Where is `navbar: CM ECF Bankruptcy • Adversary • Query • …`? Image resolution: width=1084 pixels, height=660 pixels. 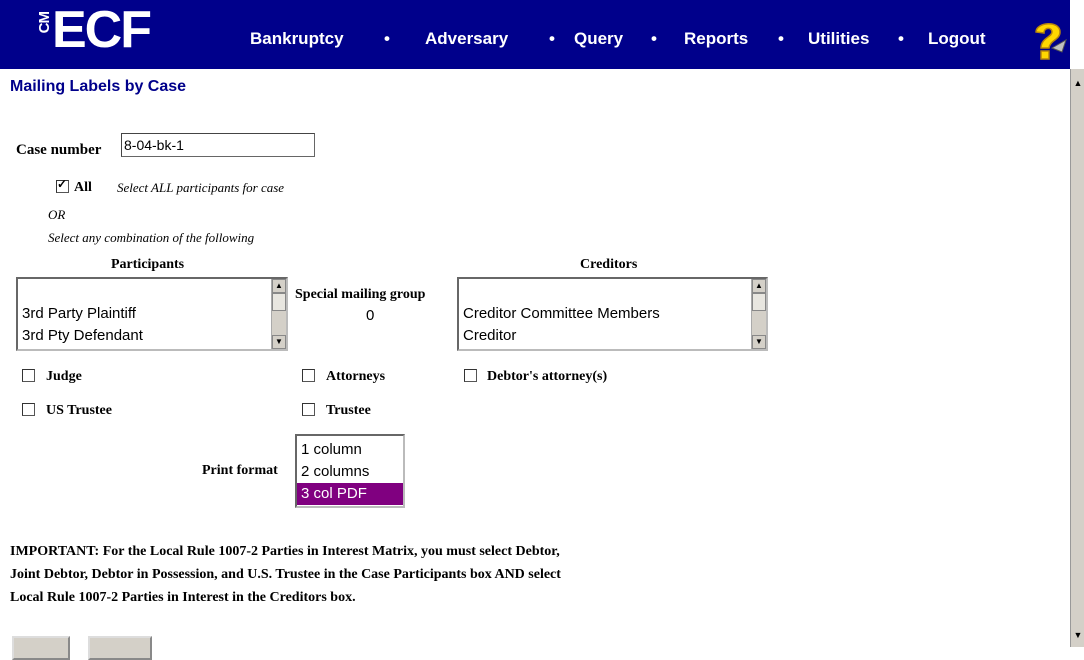 navbar: CM ECF Bankruptcy • Adversary • Query • … is located at coordinates (535, 34).